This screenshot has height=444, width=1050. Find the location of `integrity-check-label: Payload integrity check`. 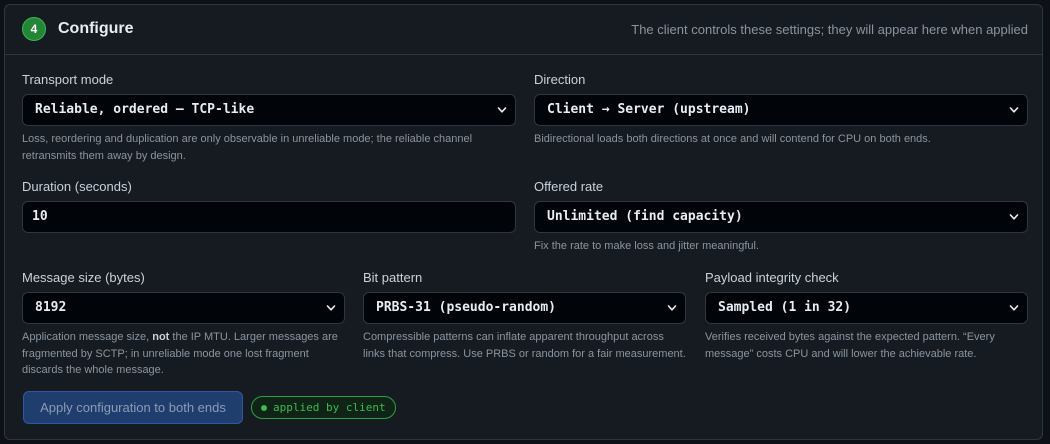

integrity-check-label: Payload integrity check is located at coordinates (772, 277).